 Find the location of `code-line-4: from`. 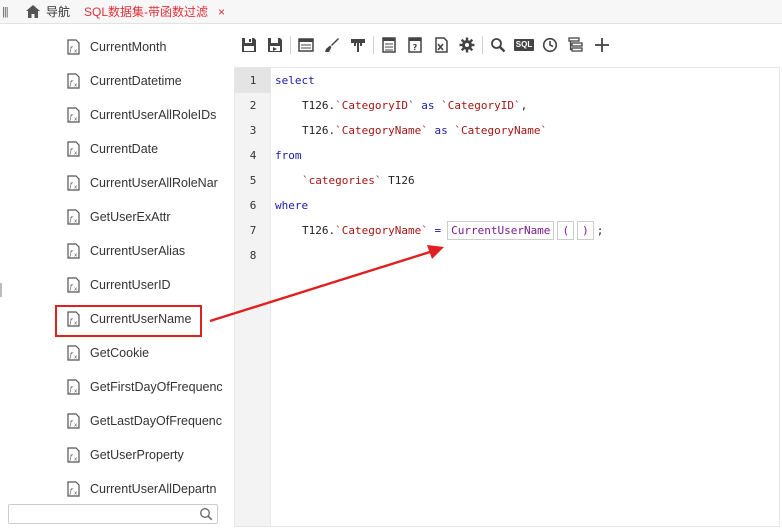

code-line-4: from is located at coordinates (288, 155).